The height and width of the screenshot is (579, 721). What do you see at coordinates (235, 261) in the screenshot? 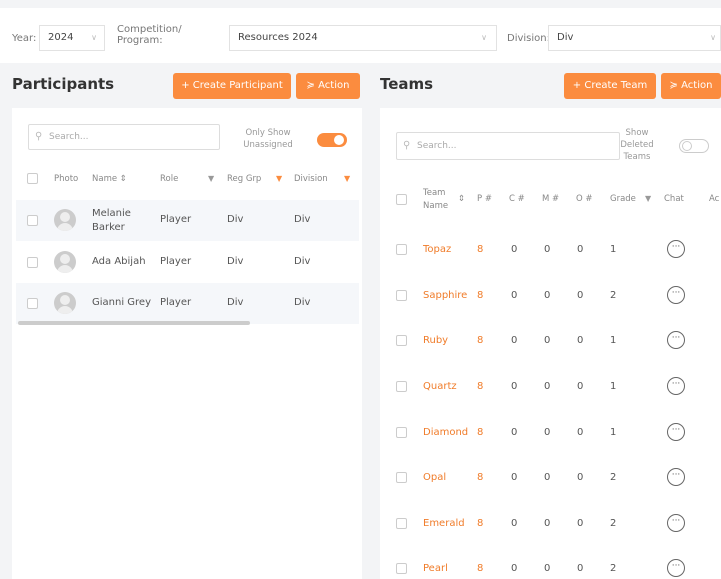
I see `participant-reg-grp: Div` at bounding box center [235, 261].